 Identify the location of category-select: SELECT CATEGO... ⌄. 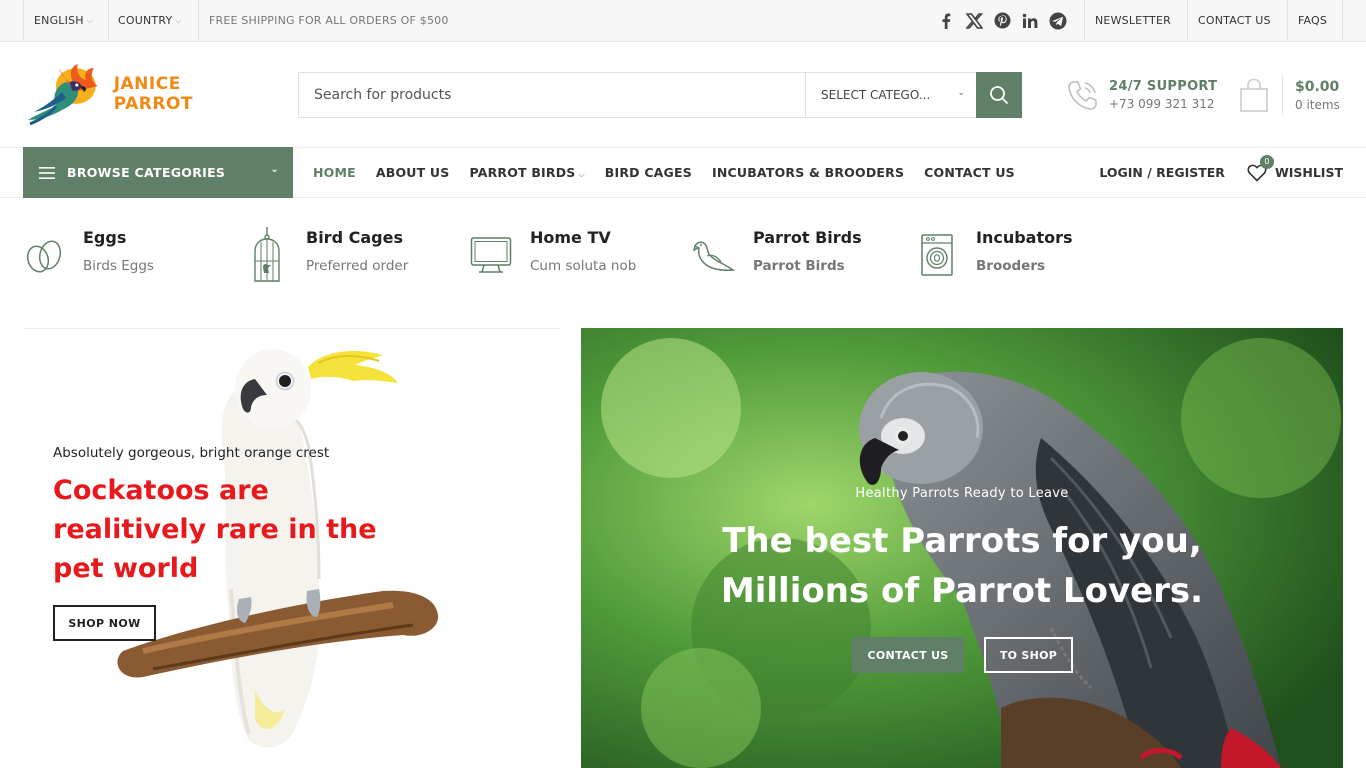
(891, 95).